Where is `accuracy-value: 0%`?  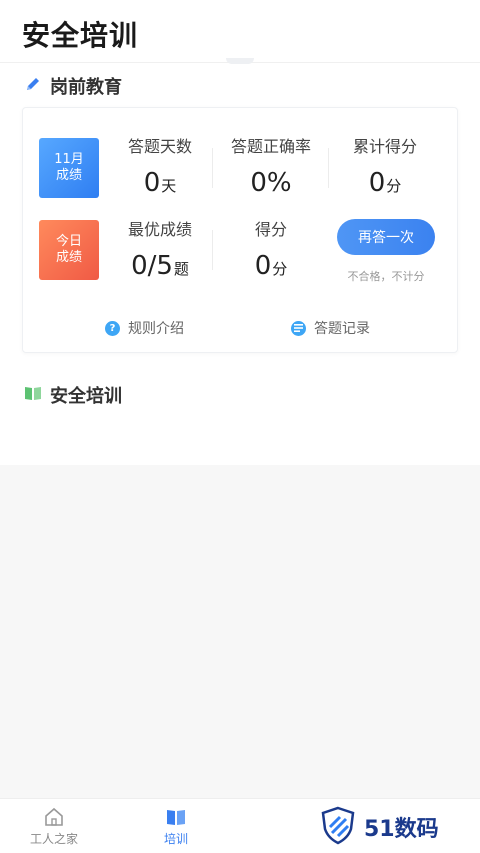 accuracy-value: 0% is located at coordinates (271, 183).